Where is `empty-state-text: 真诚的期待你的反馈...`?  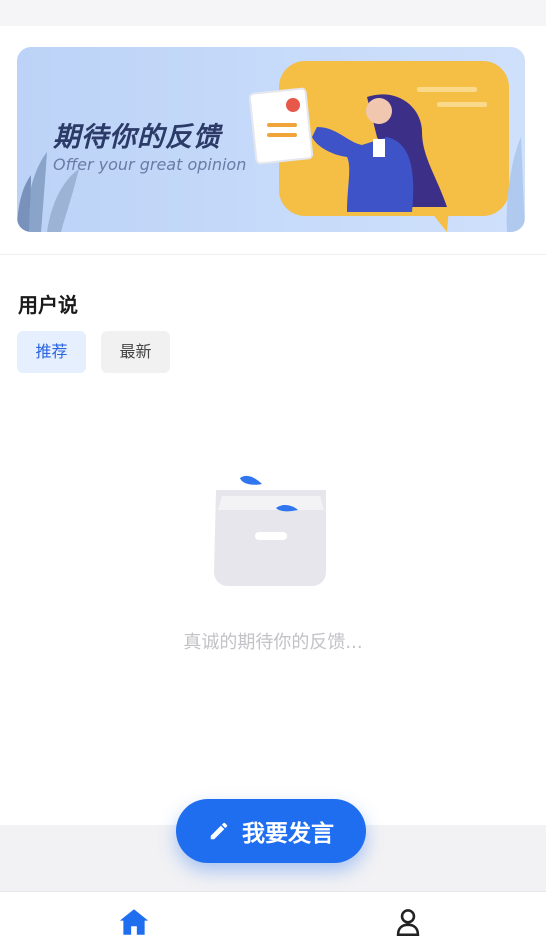 empty-state-text: 真诚的期待你的反馈... is located at coordinates (273, 642).